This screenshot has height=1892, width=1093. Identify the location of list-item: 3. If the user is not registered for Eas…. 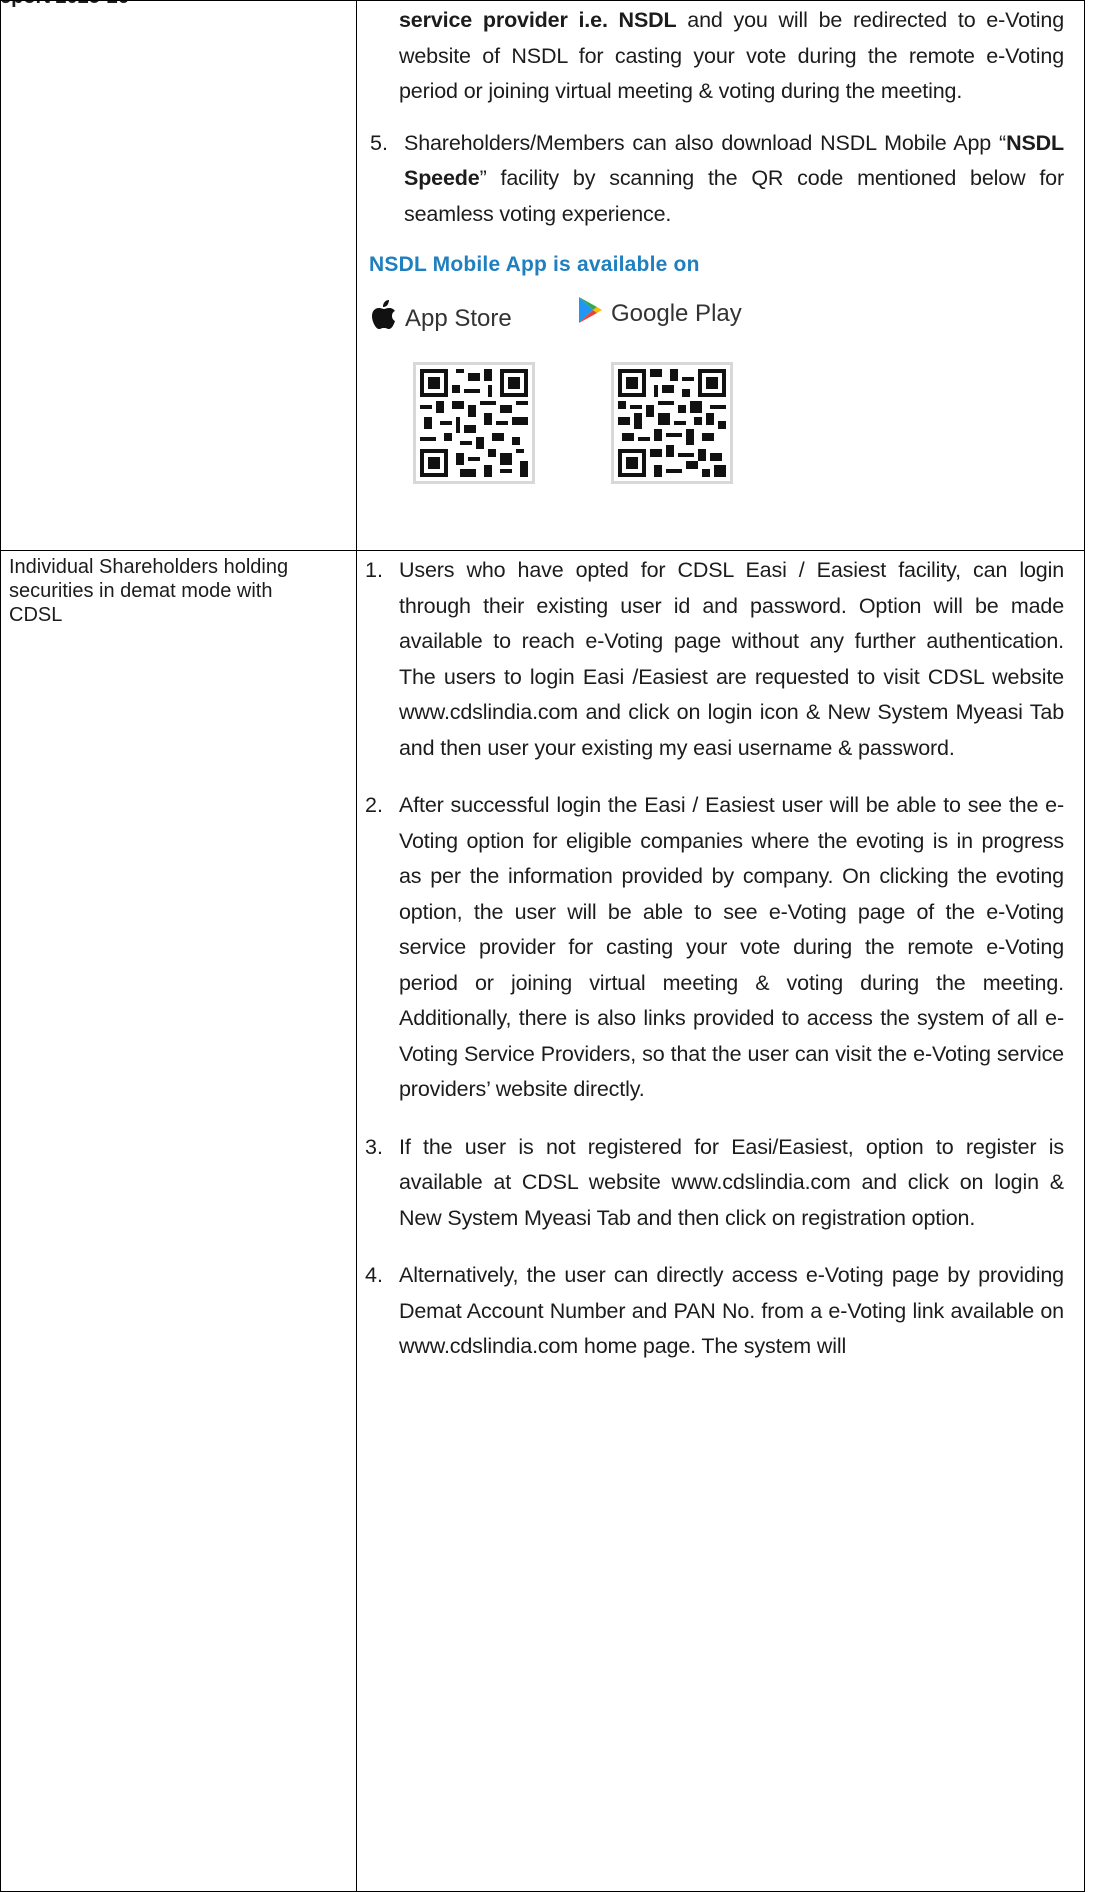
(720, 1183).